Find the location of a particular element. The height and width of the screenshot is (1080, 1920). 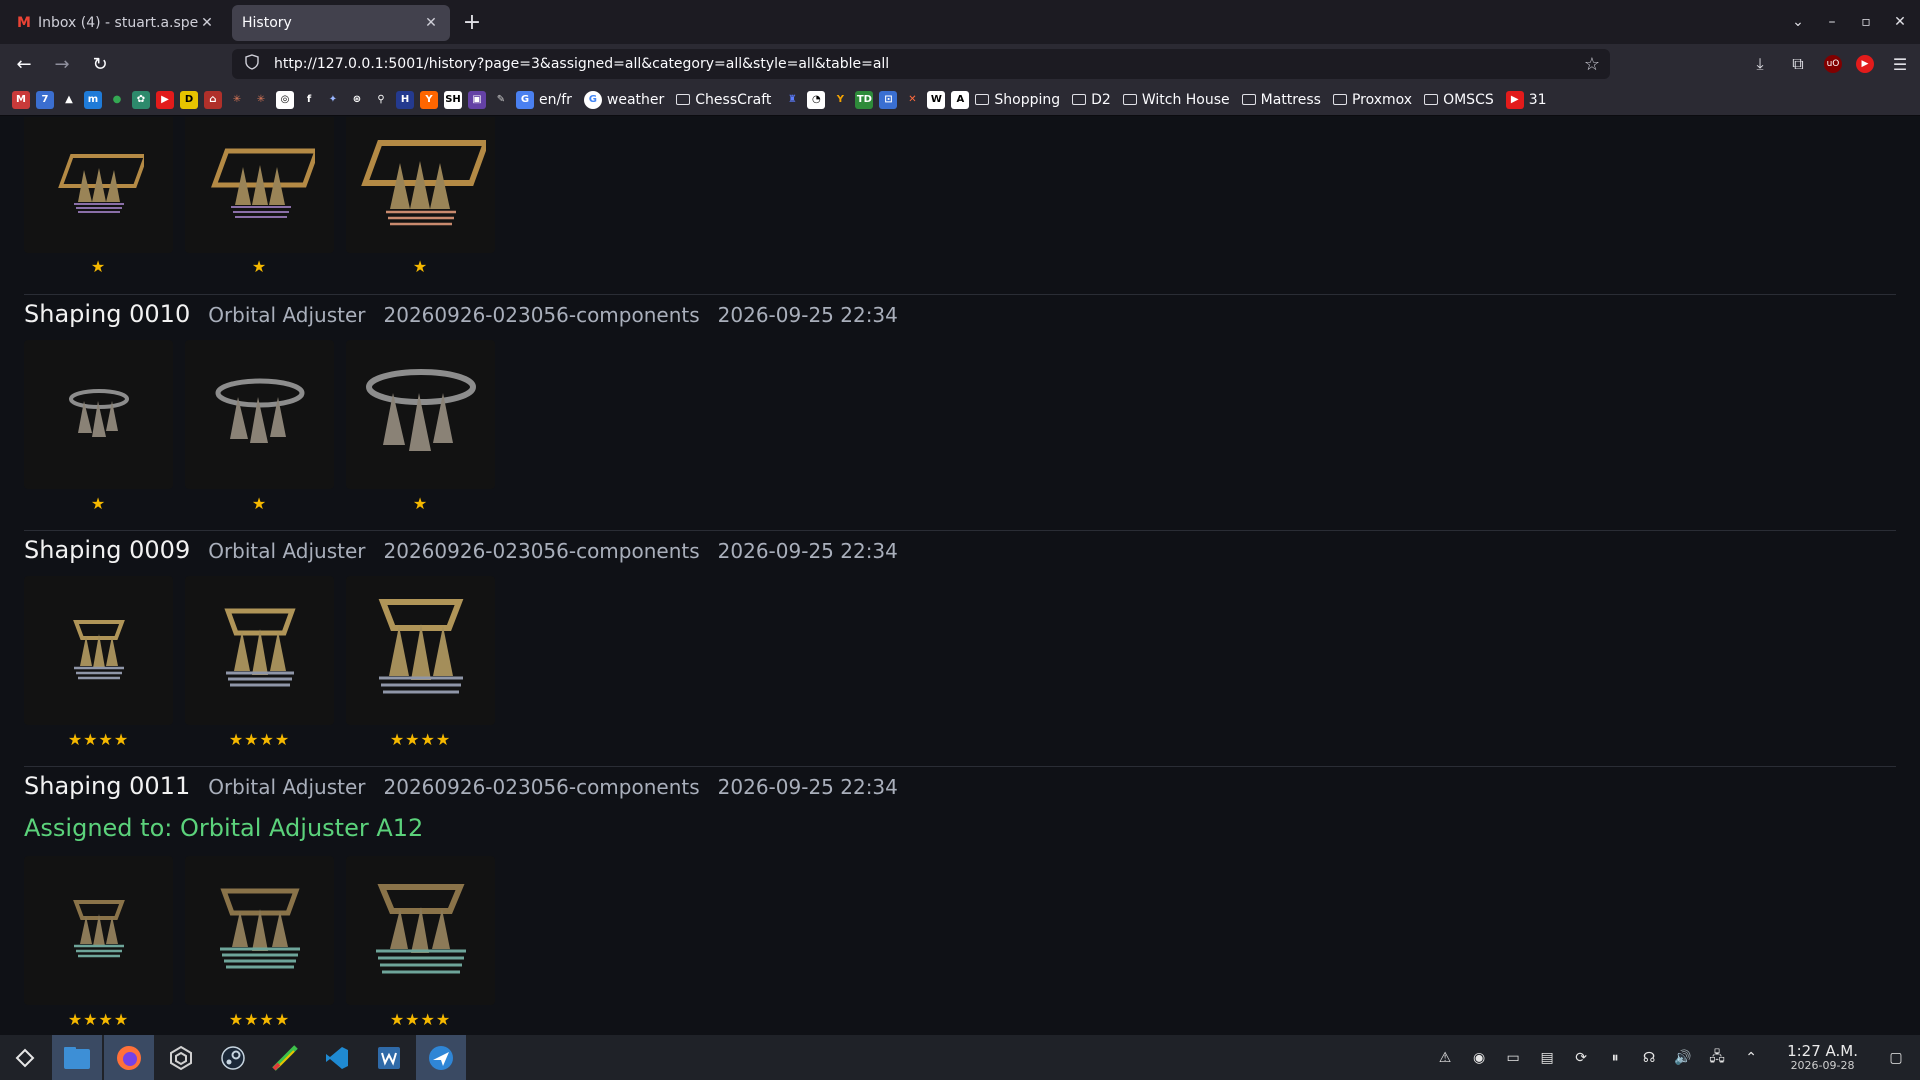

download-icon: ⤓ is located at coordinates (1760, 64).